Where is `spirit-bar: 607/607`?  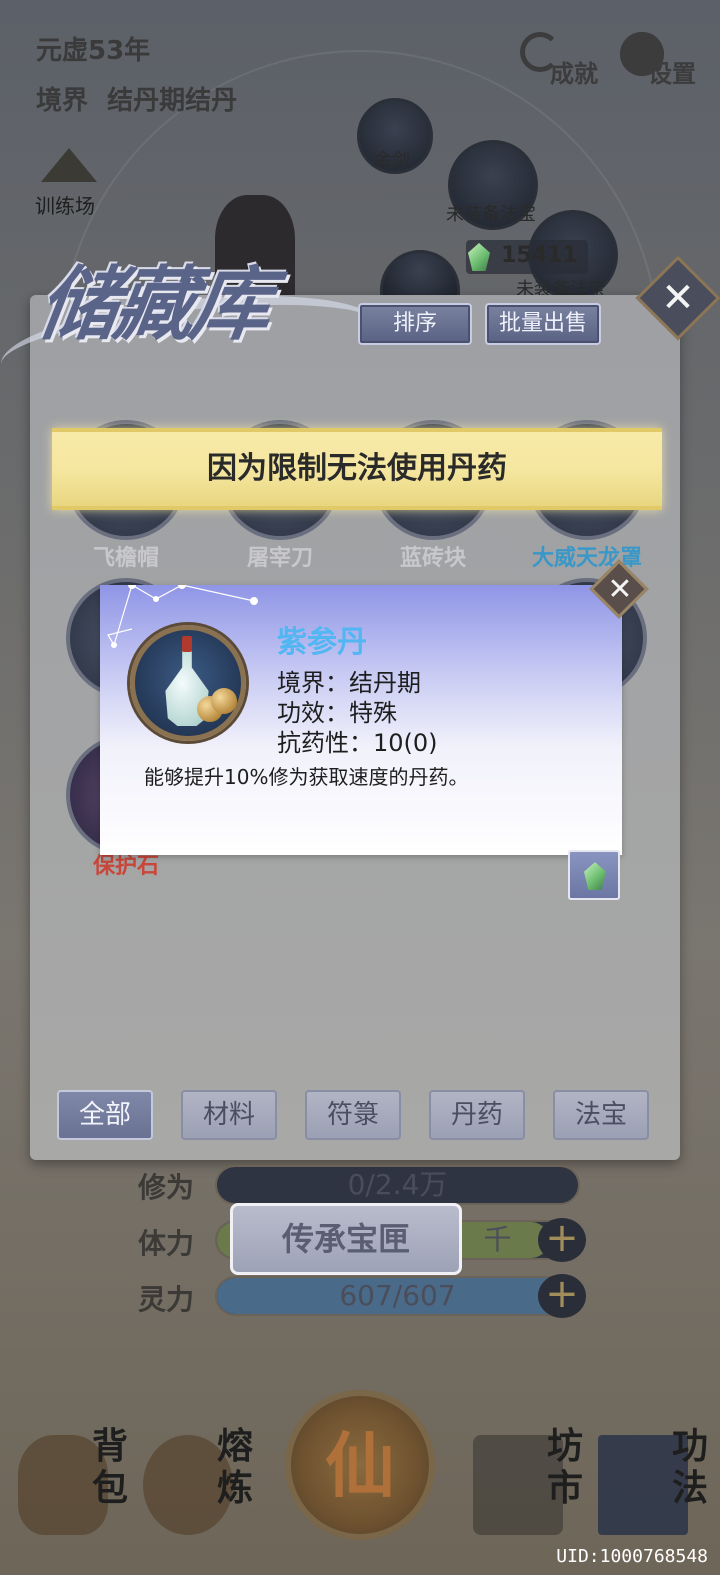 spirit-bar: 607/607 is located at coordinates (397, 1296).